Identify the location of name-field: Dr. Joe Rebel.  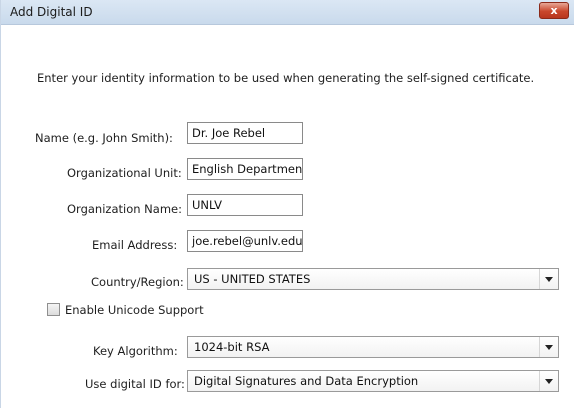
(245, 133).